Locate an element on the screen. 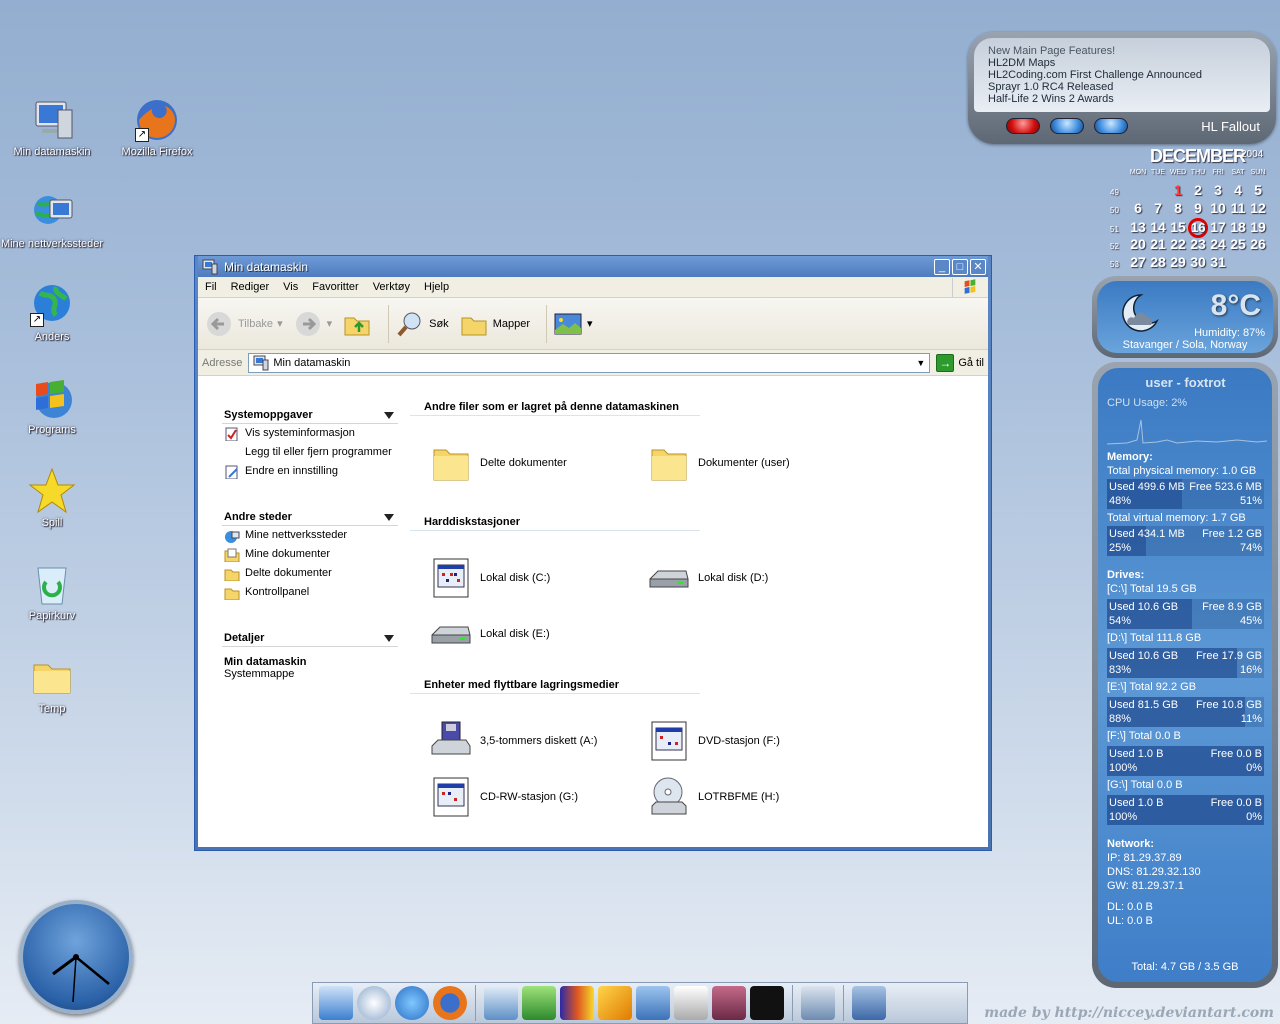  window-icon is located at coordinates (869, 1003).